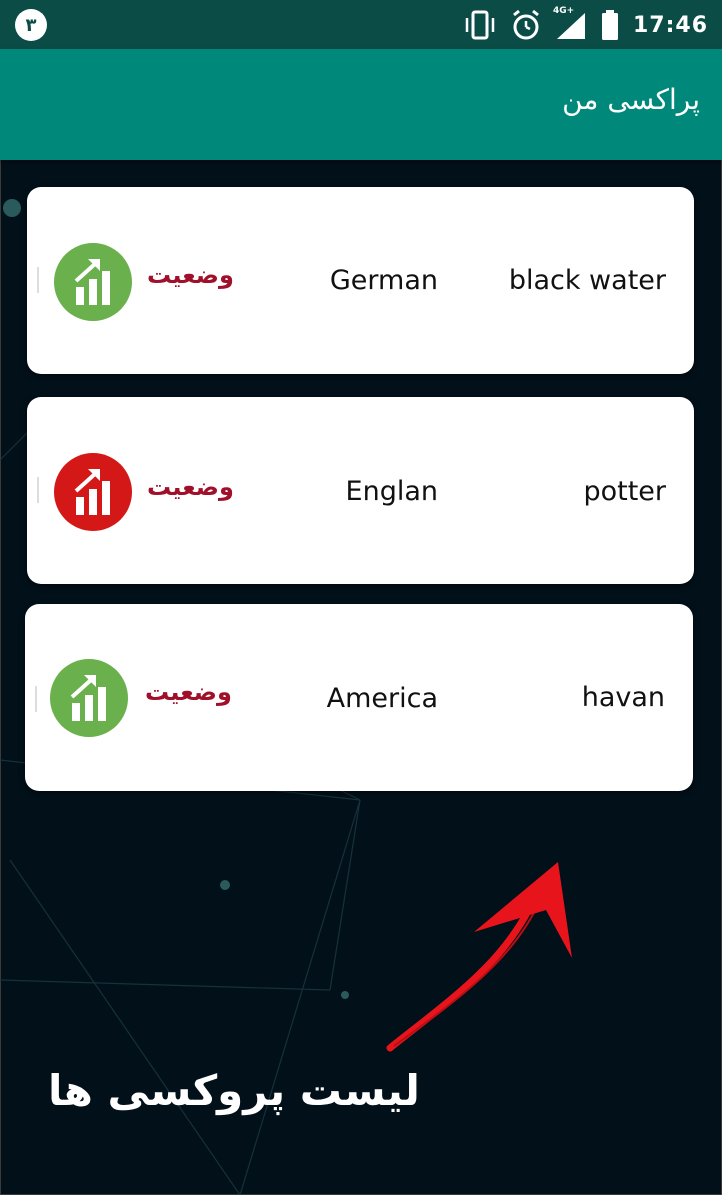 This screenshot has height=1195, width=722. I want to click on status-icons: 4G+ 17:46, so click(585, 24).